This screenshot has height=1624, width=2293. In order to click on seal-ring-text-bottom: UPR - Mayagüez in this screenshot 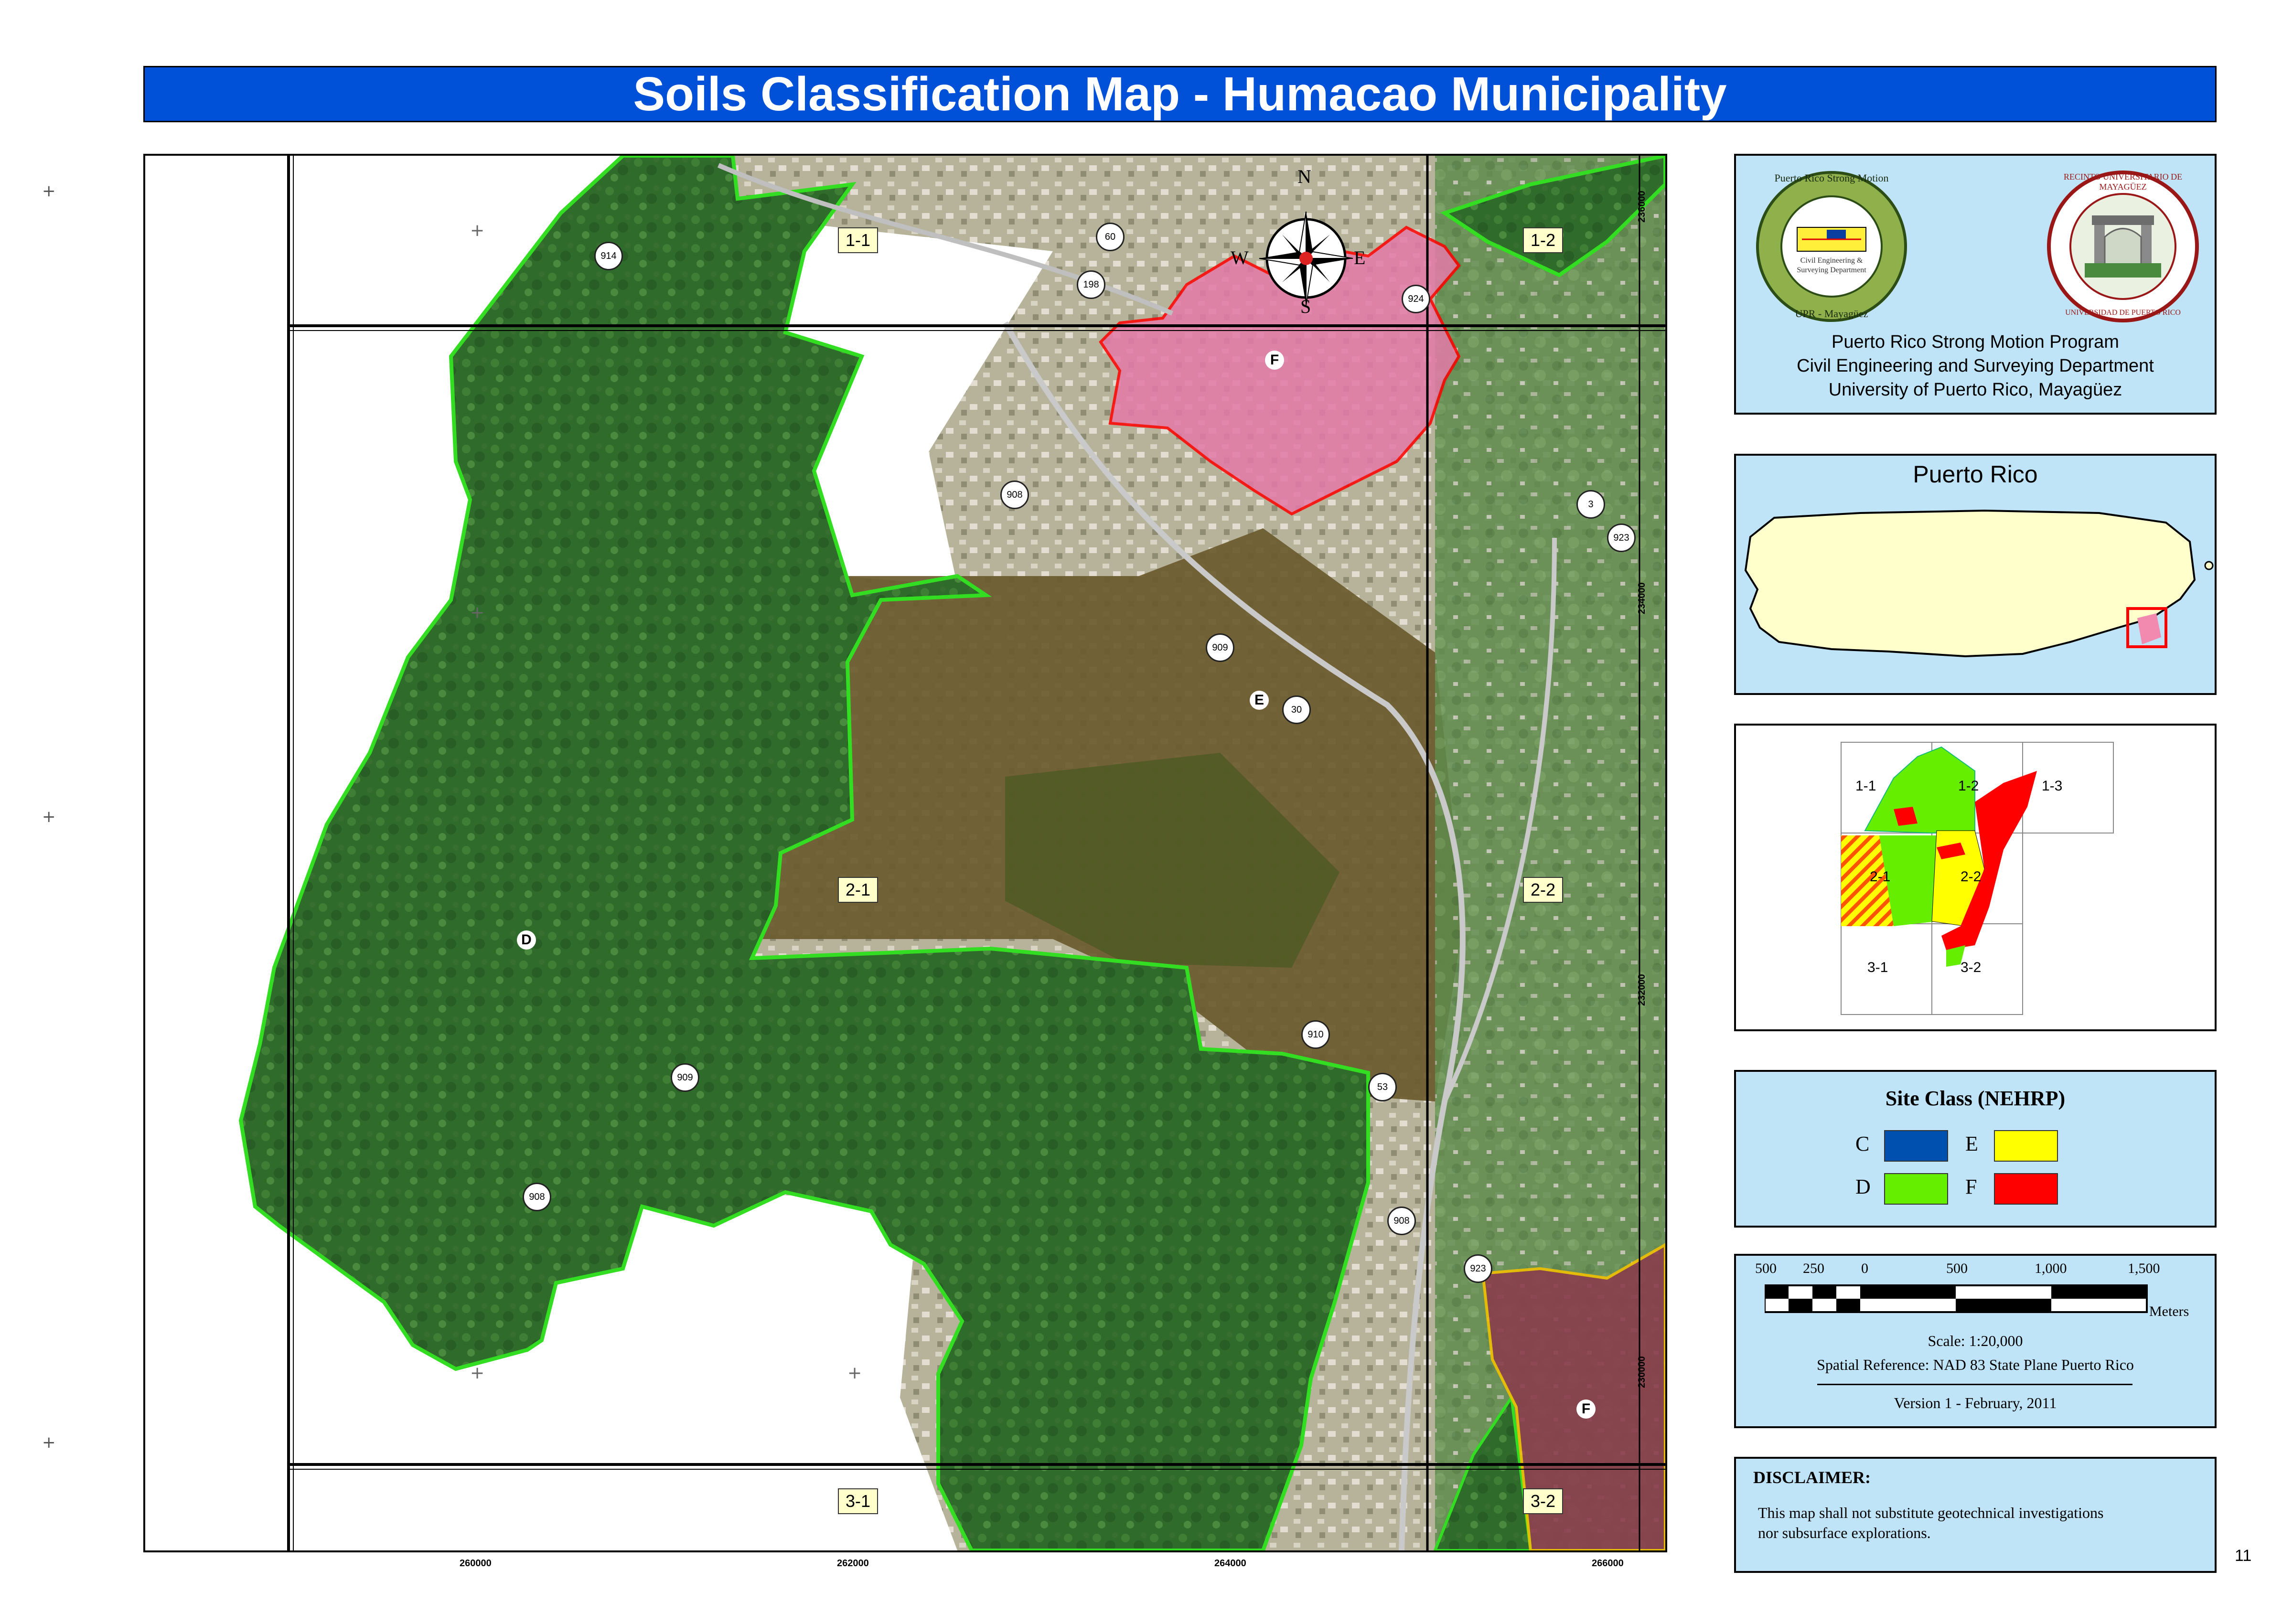, I will do `click(1831, 314)`.